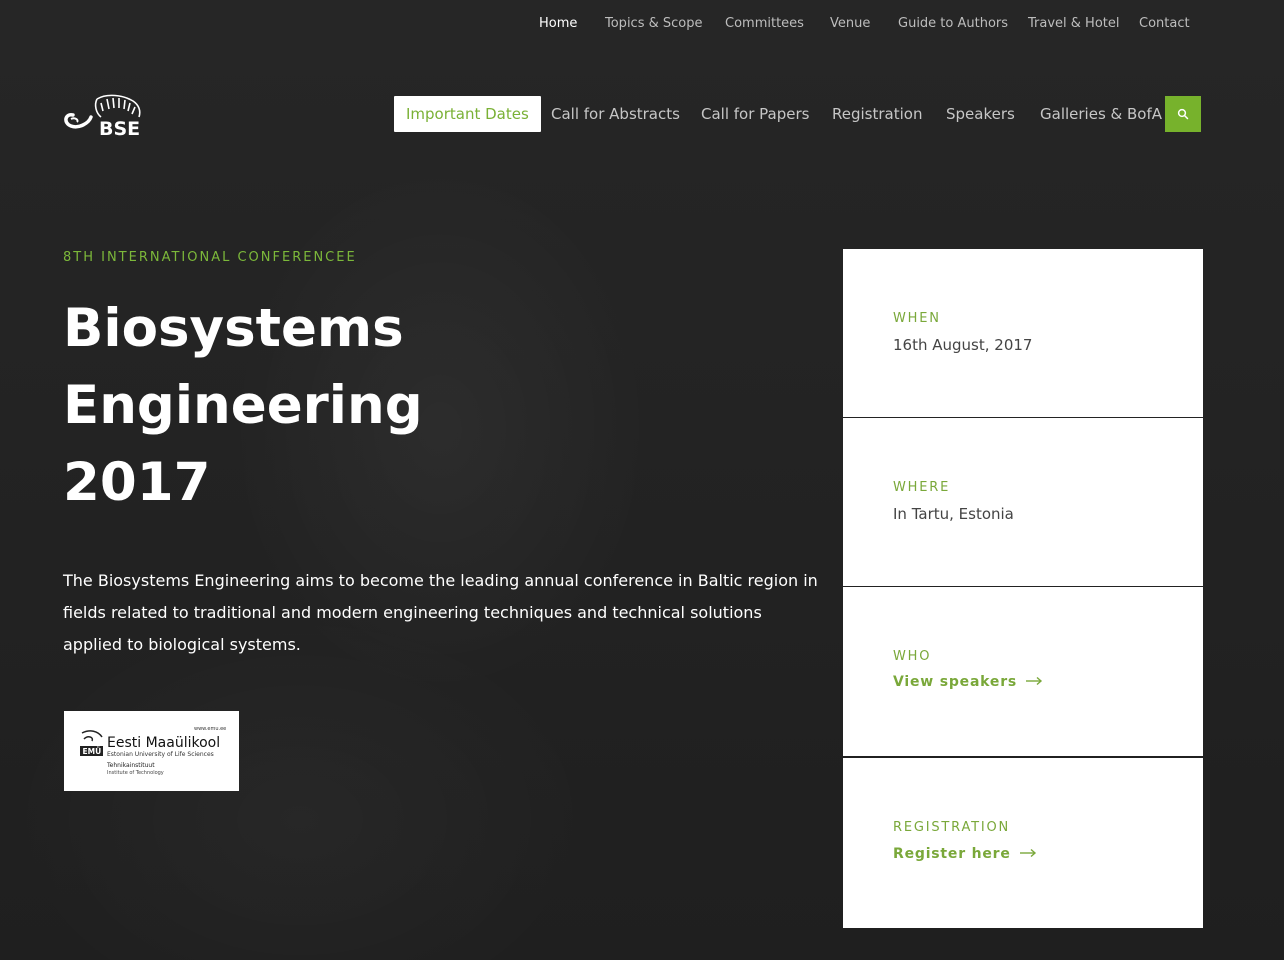 This screenshot has width=1284, height=960. Describe the element at coordinates (137, 482) in the screenshot. I see `hero-title-line: 2017` at that location.